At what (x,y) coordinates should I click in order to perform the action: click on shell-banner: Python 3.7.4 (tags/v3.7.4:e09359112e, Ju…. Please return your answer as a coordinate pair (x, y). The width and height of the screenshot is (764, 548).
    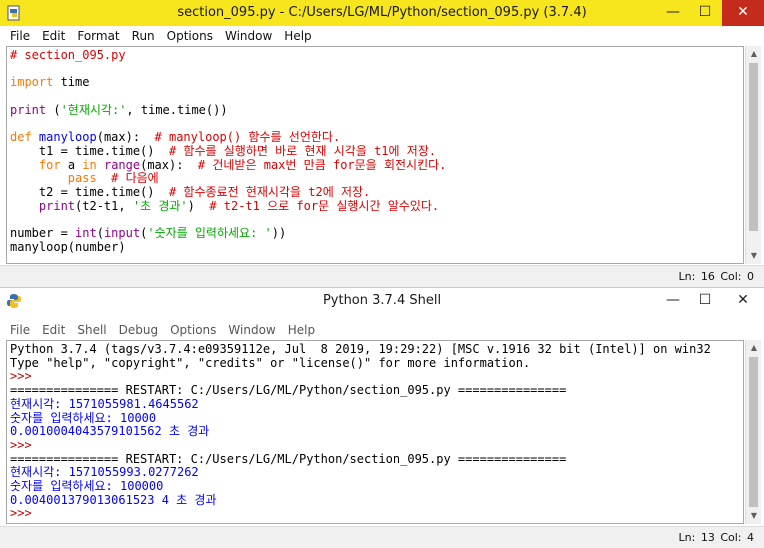
    Looking at the image, I should click on (360, 349).